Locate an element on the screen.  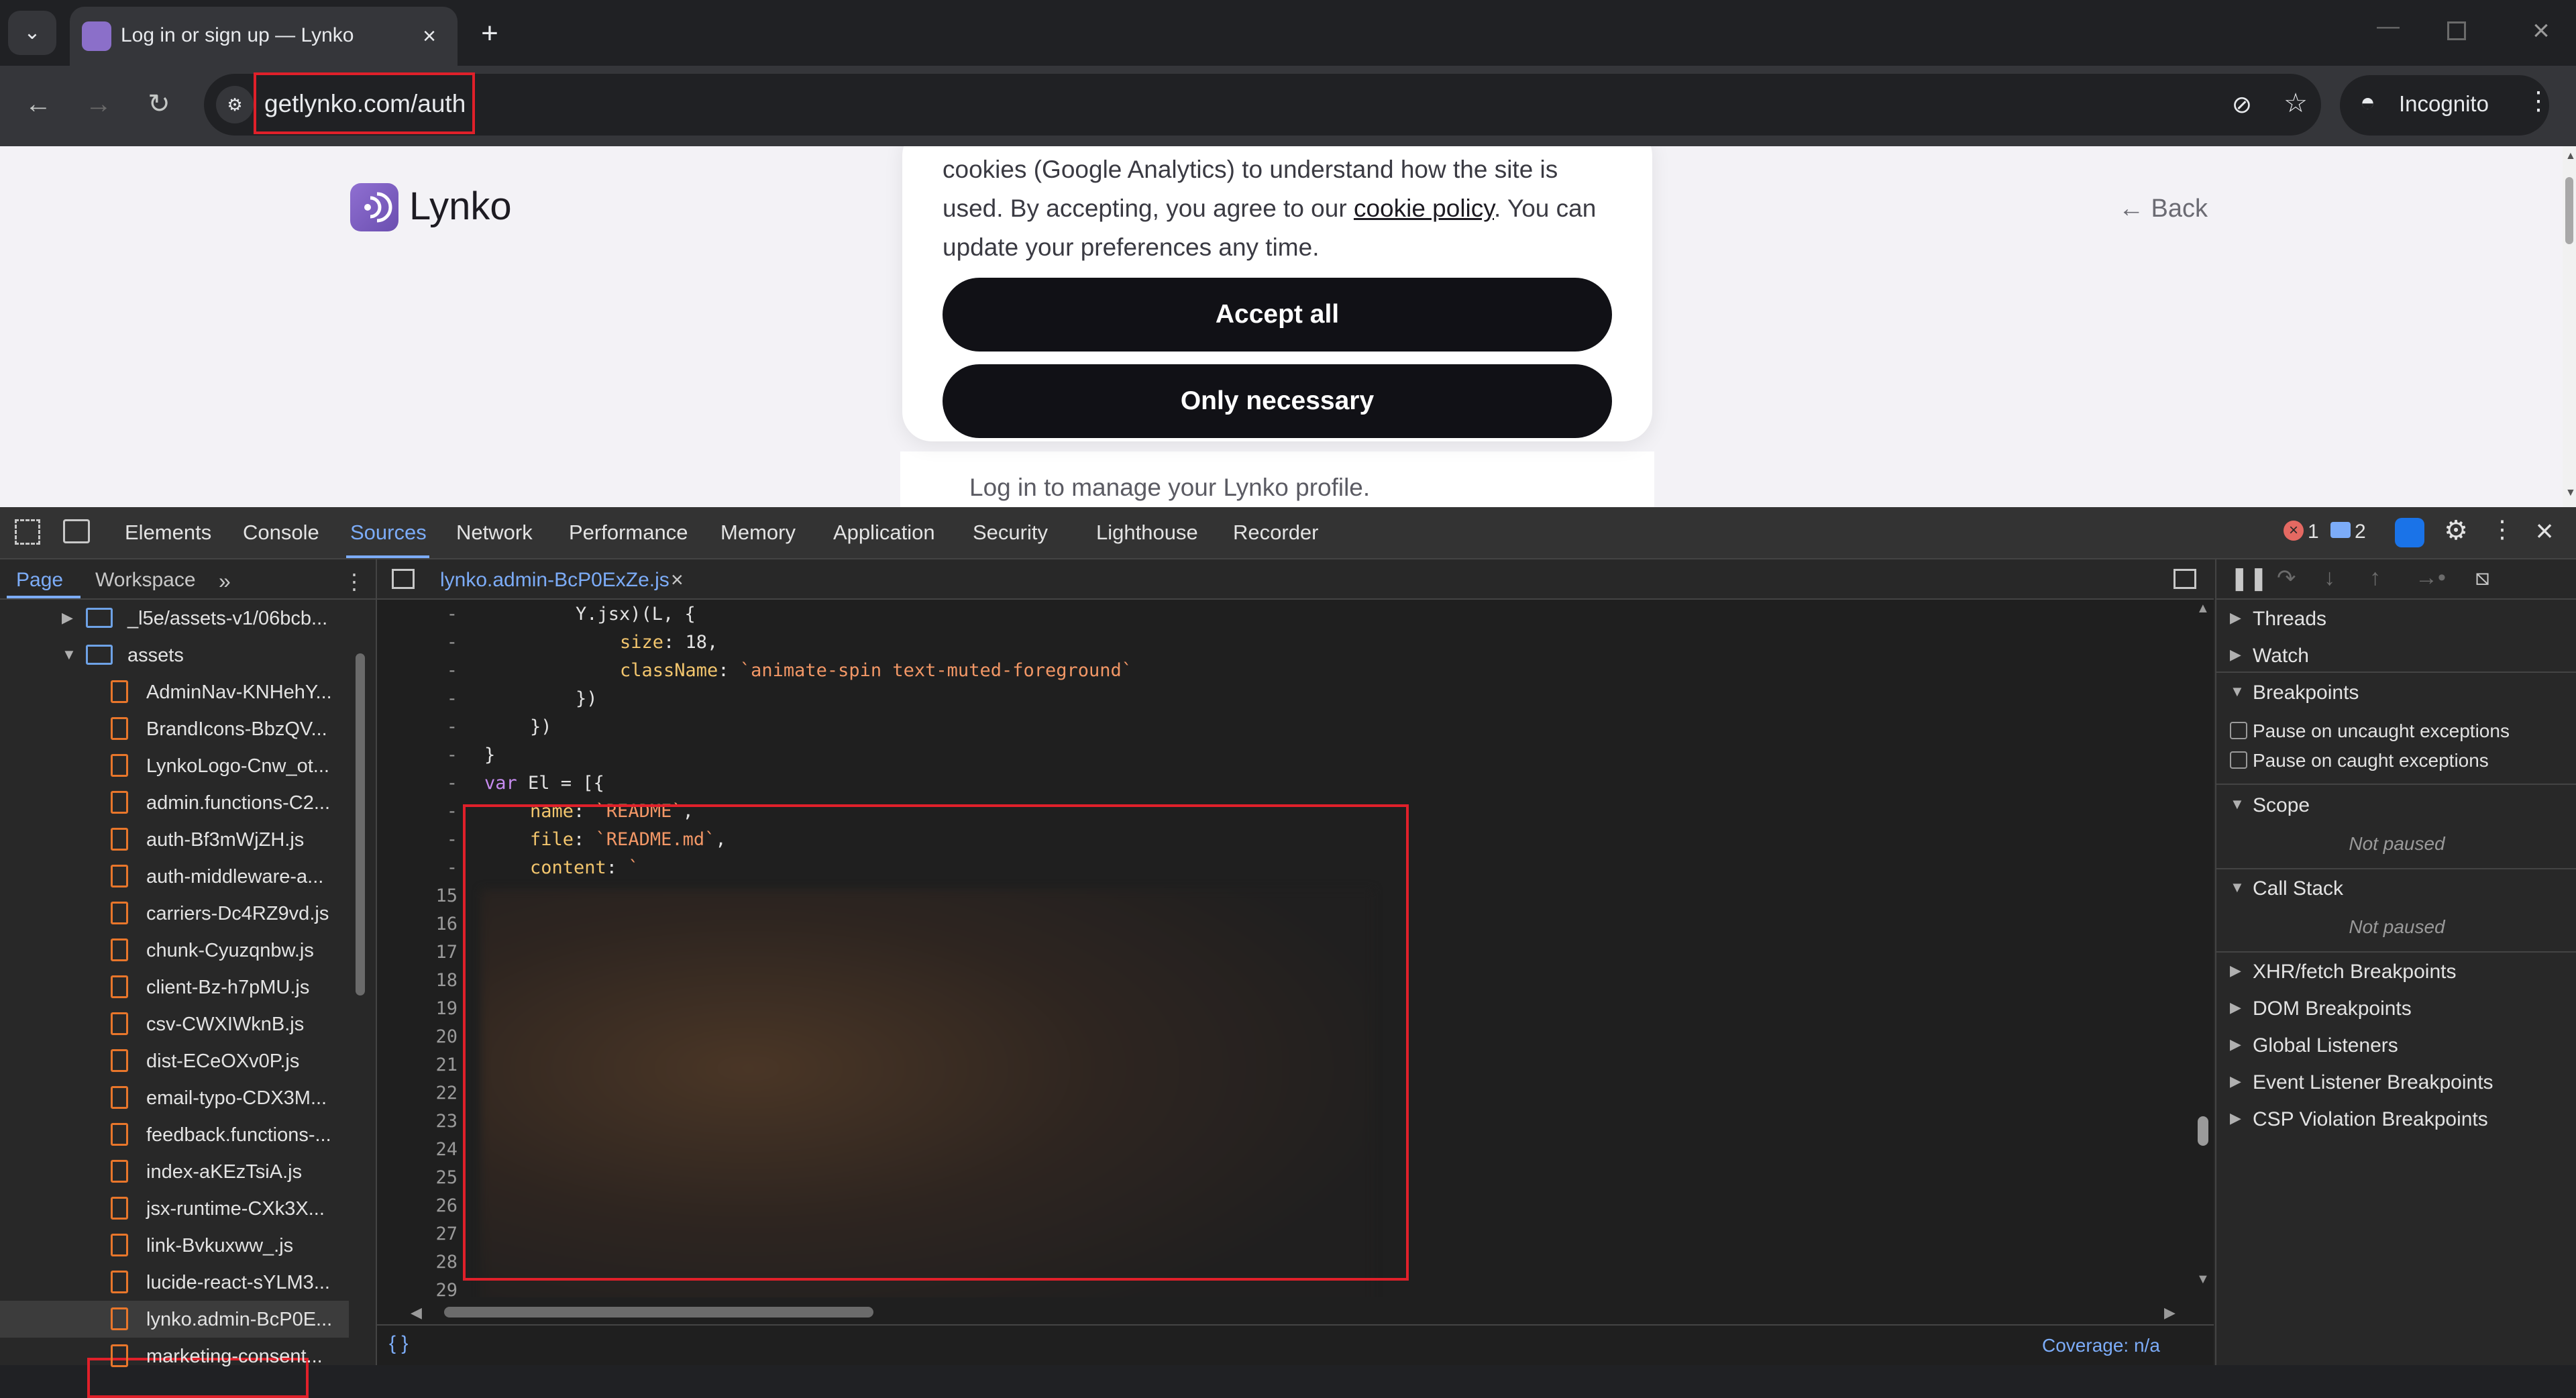
page-scroll-down: ▼ is located at coordinates (2570, 493).